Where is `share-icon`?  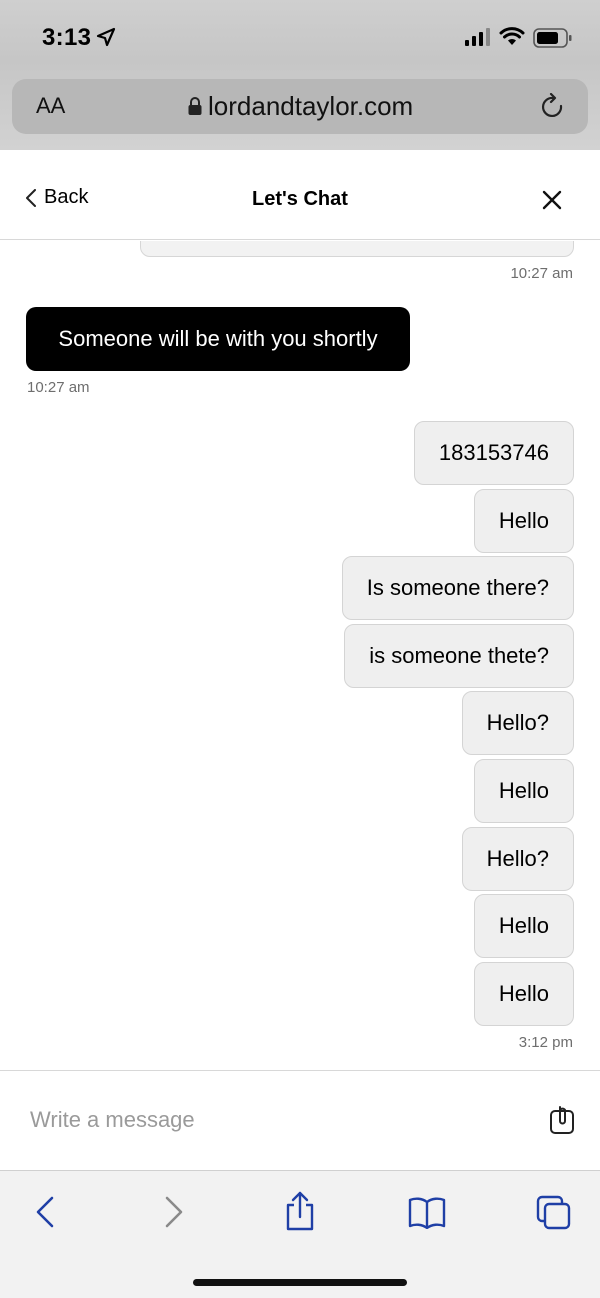
share-icon is located at coordinates (300, 1211).